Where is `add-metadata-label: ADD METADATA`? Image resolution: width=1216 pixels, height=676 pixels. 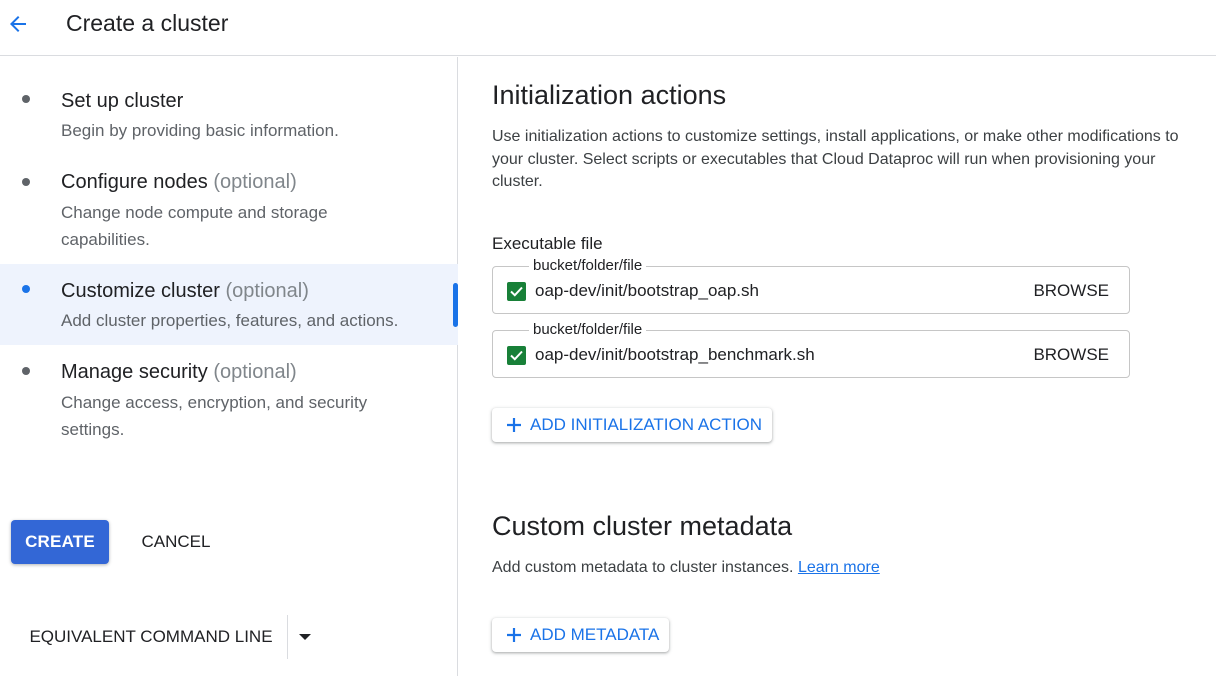 add-metadata-label: ADD METADATA is located at coordinates (595, 634).